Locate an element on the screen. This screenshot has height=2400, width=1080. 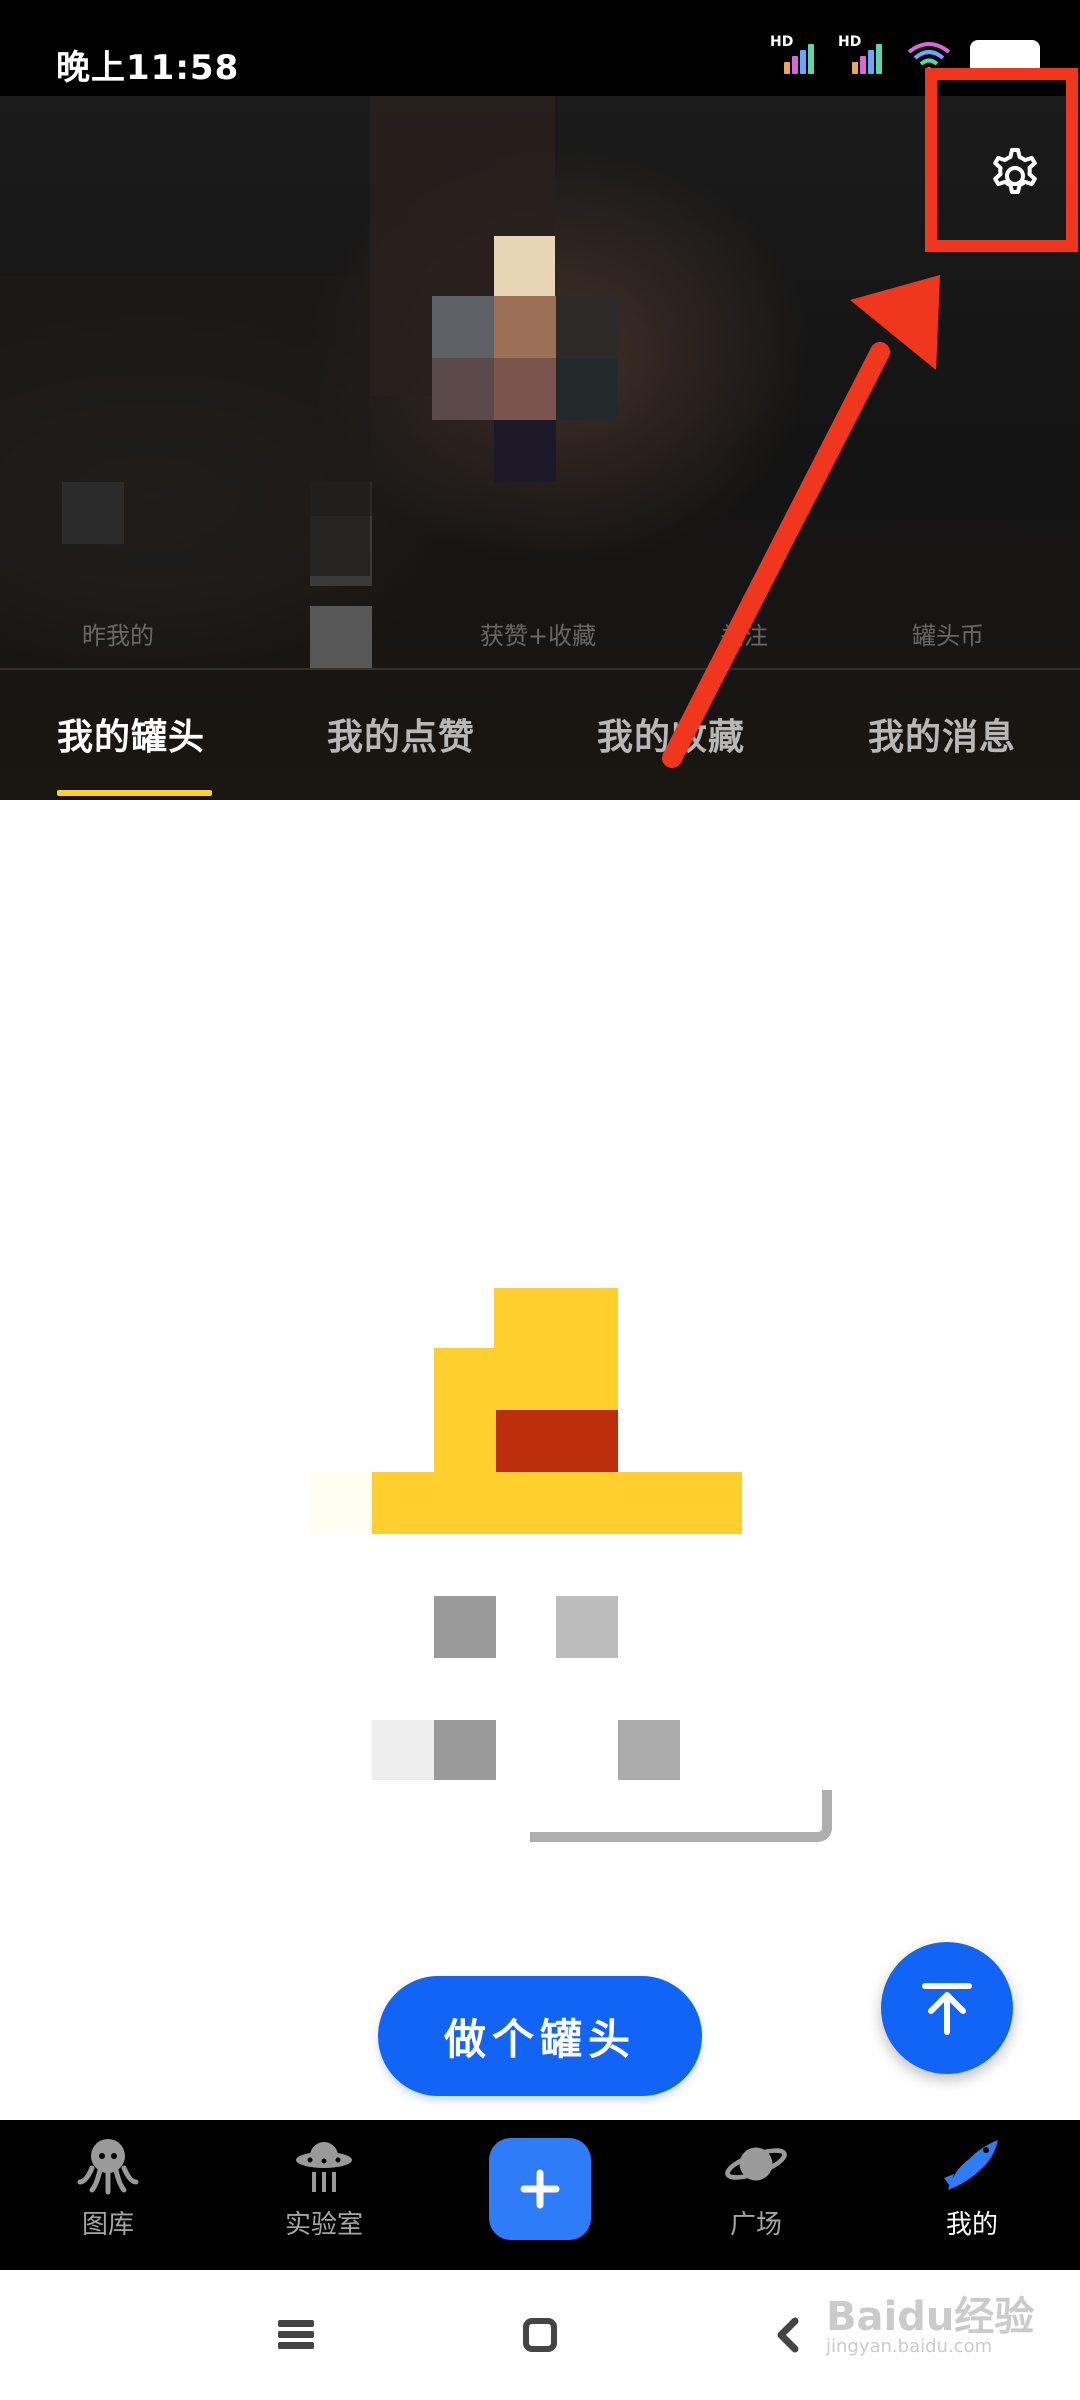
tab-my-messages: 我的消息 is located at coordinates (942, 734).